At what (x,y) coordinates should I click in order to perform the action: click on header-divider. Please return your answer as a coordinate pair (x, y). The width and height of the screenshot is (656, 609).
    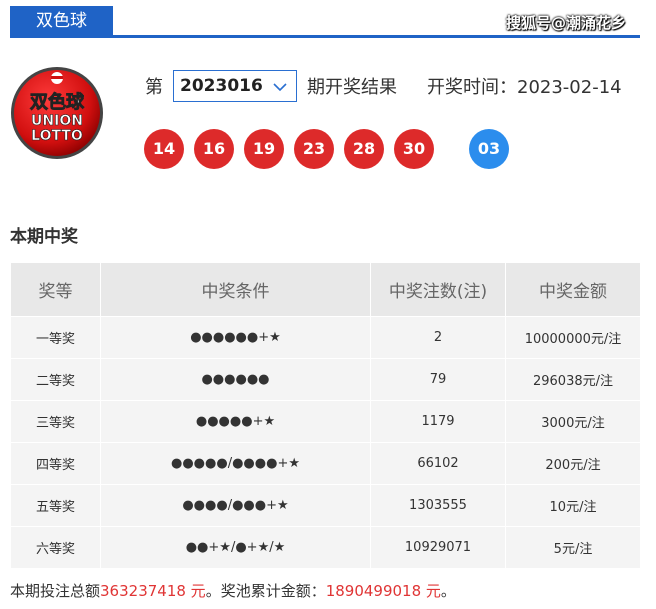
    Looking at the image, I should click on (325, 36).